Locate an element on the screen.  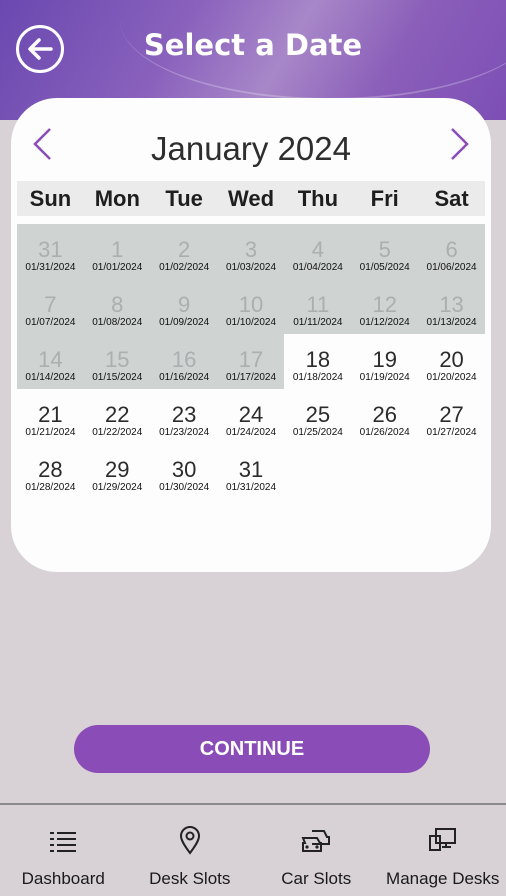
calendar-day: 23 01/23/2024 is located at coordinates (184, 416).